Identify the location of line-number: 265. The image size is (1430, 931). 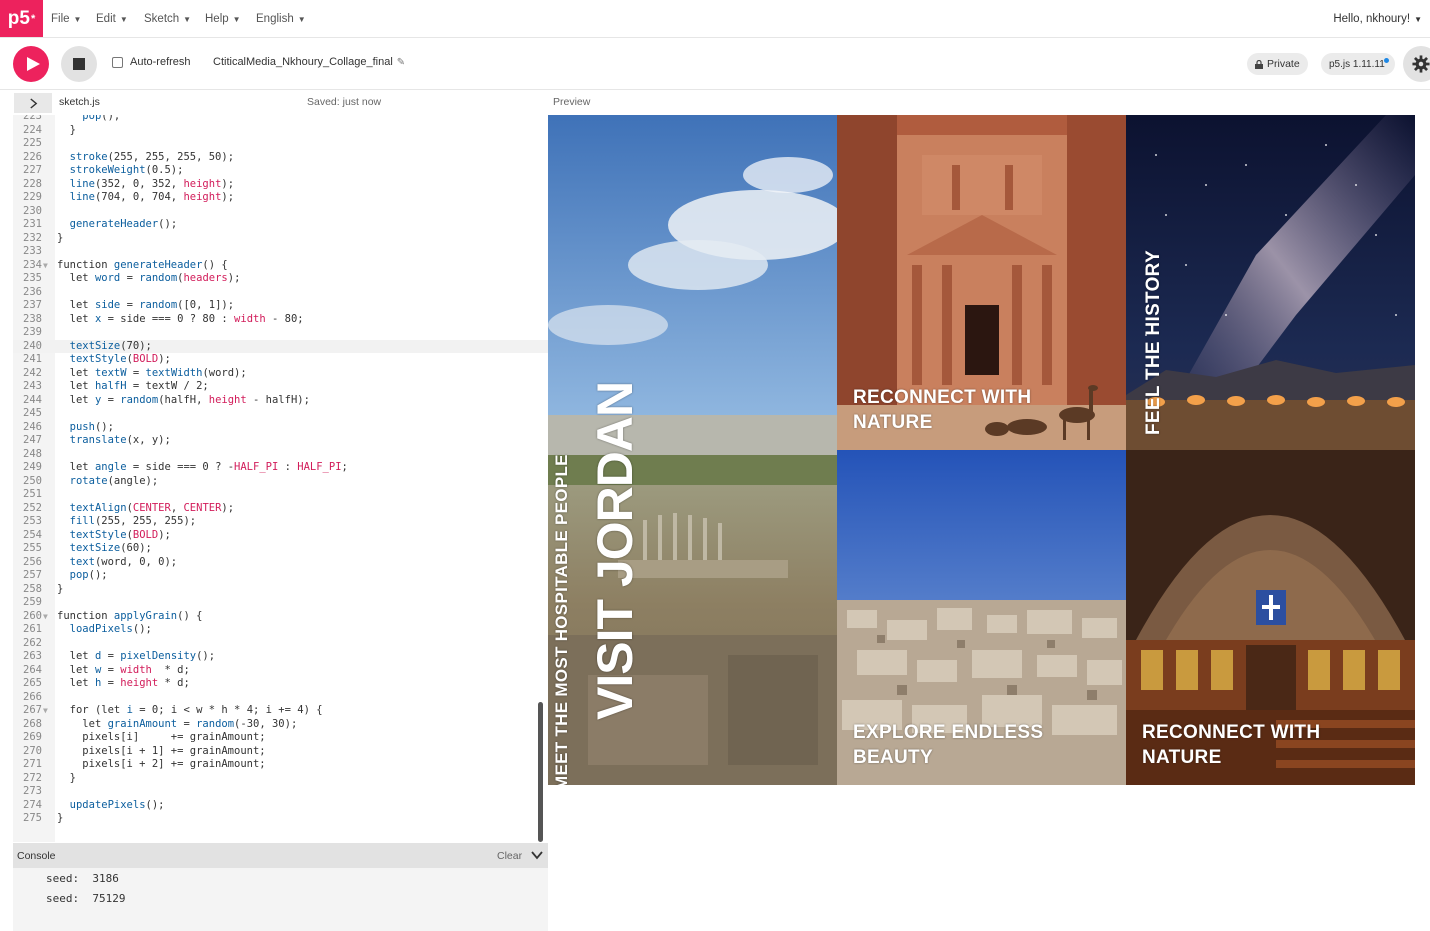
(32, 683).